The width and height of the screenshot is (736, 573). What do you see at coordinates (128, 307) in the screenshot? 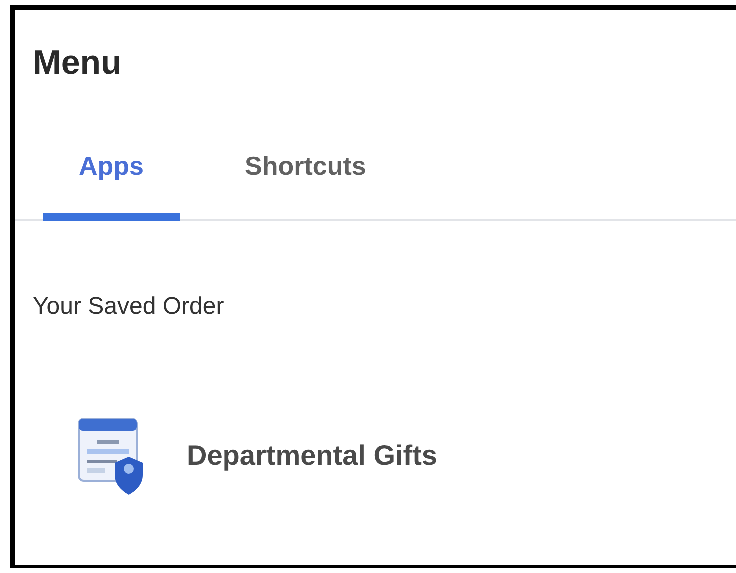
I see `section-heading: Your Saved Order` at bounding box center [128, 307].